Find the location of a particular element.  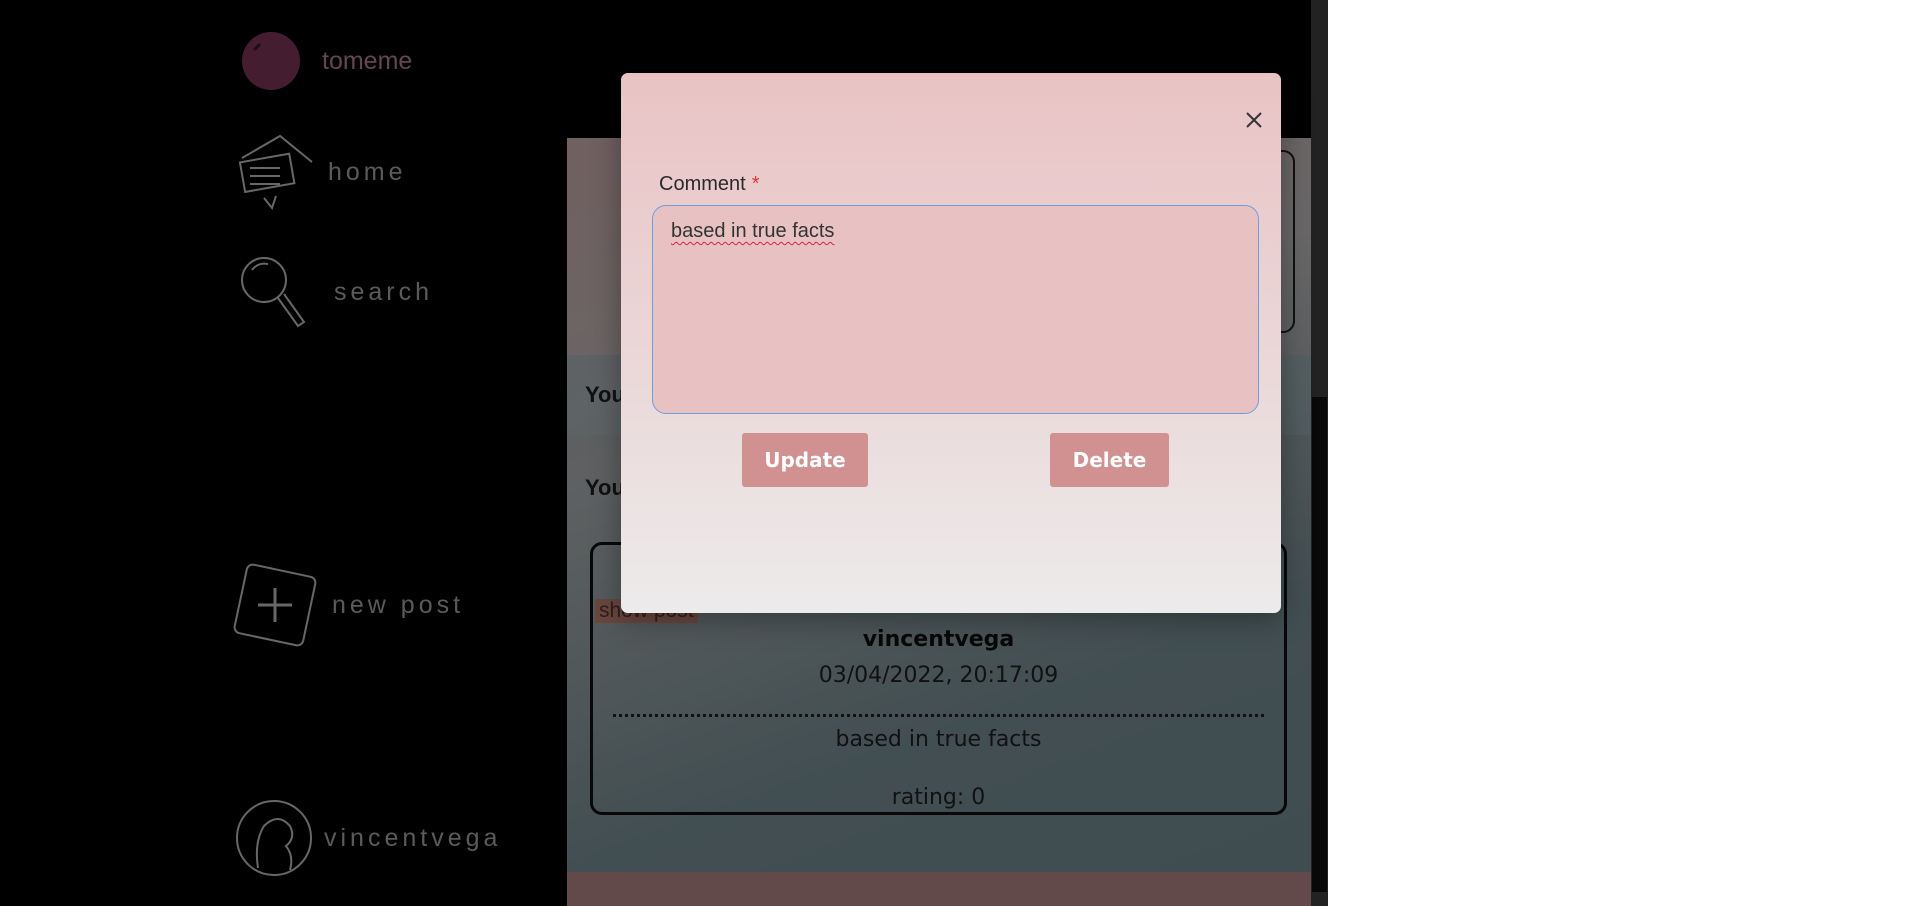

close-icon is located at coordinates (1254, 120).